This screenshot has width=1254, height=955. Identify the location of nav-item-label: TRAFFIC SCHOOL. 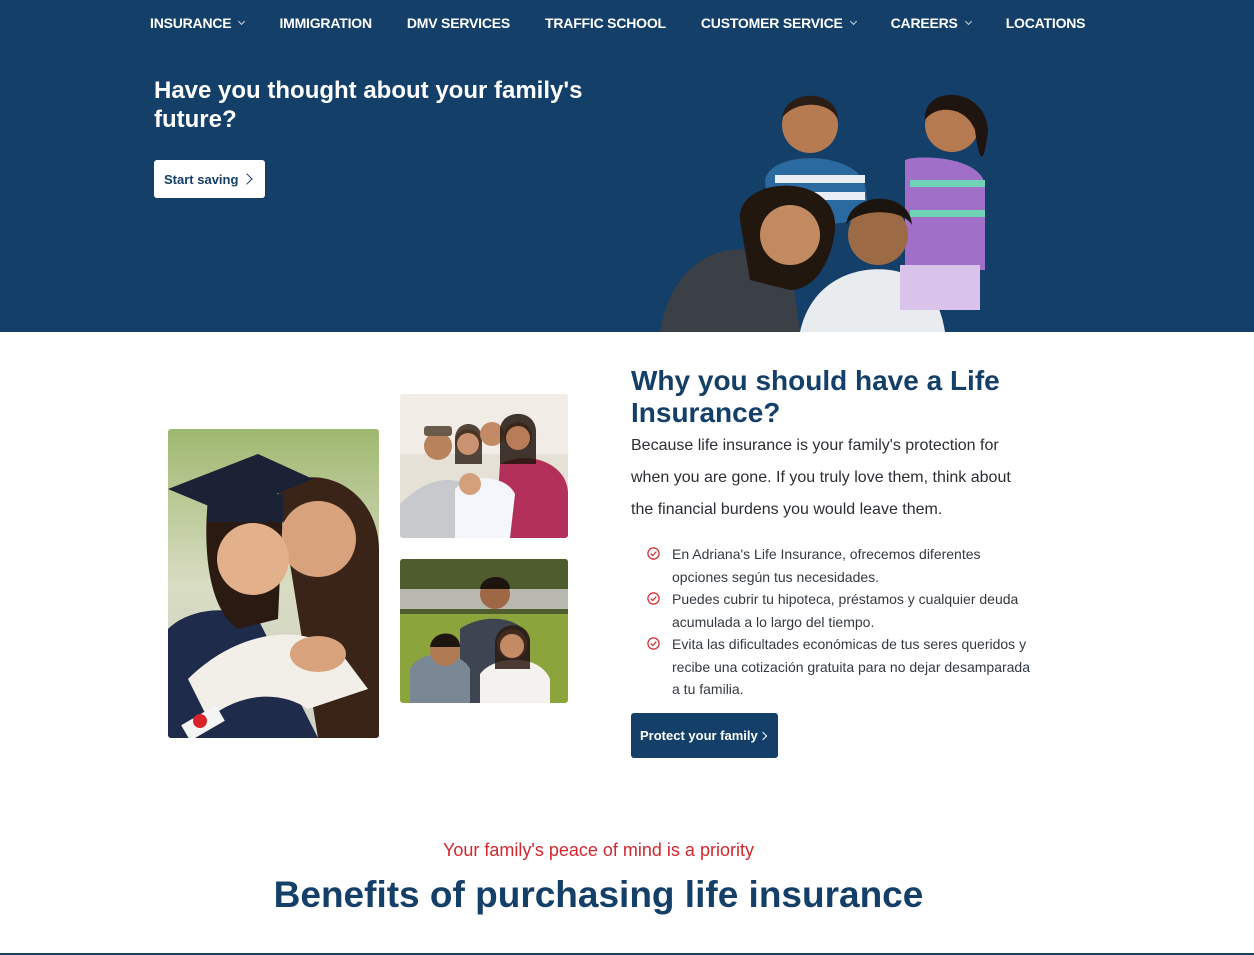
(605, 23).